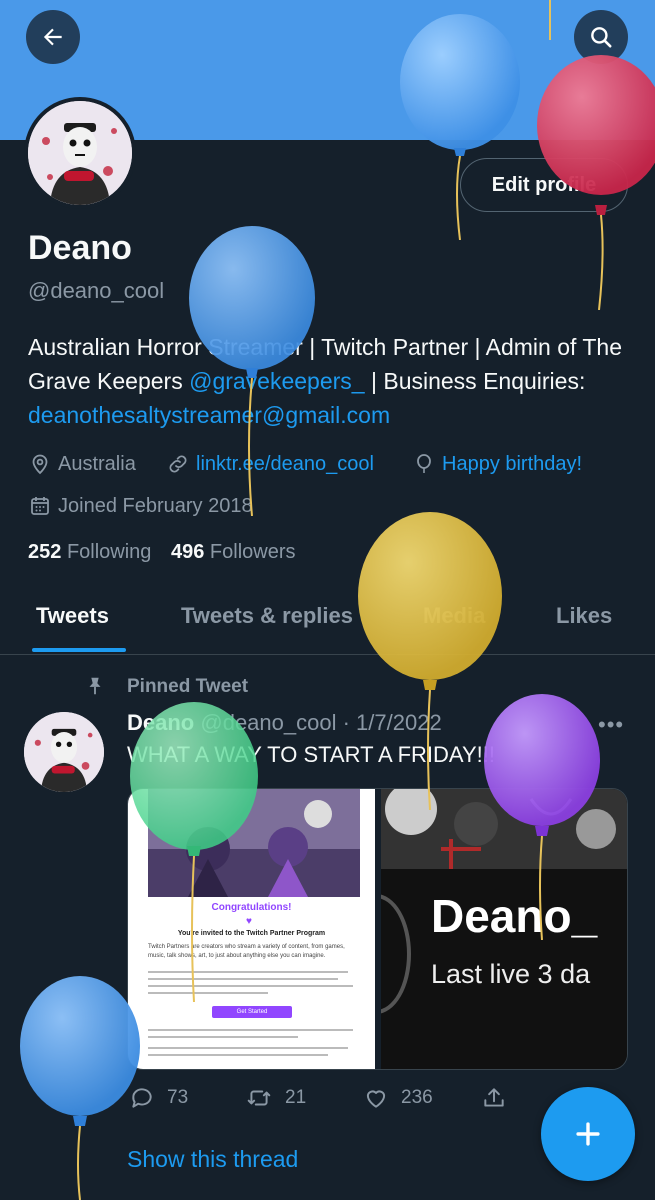 This screenshot has width=655, height=1200. I want to click on tabs-divider, so click(327, 654).